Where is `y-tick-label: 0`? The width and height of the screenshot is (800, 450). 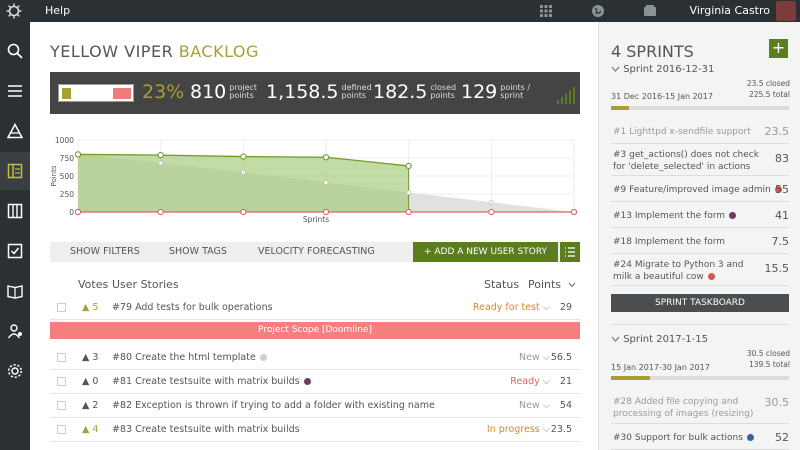
y-tick-label: 0 is located at coordinates (71, 212).